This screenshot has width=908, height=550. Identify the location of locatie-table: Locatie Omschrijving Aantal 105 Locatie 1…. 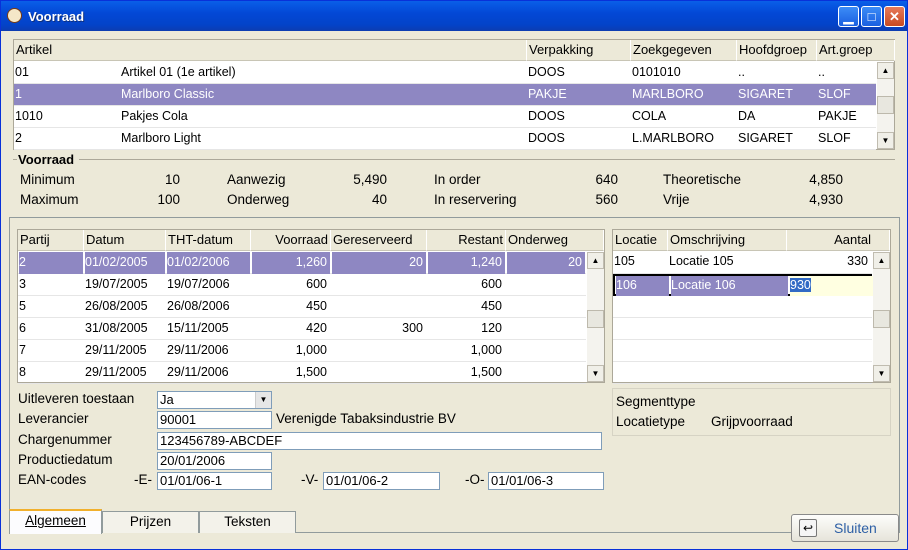
(751, 306).